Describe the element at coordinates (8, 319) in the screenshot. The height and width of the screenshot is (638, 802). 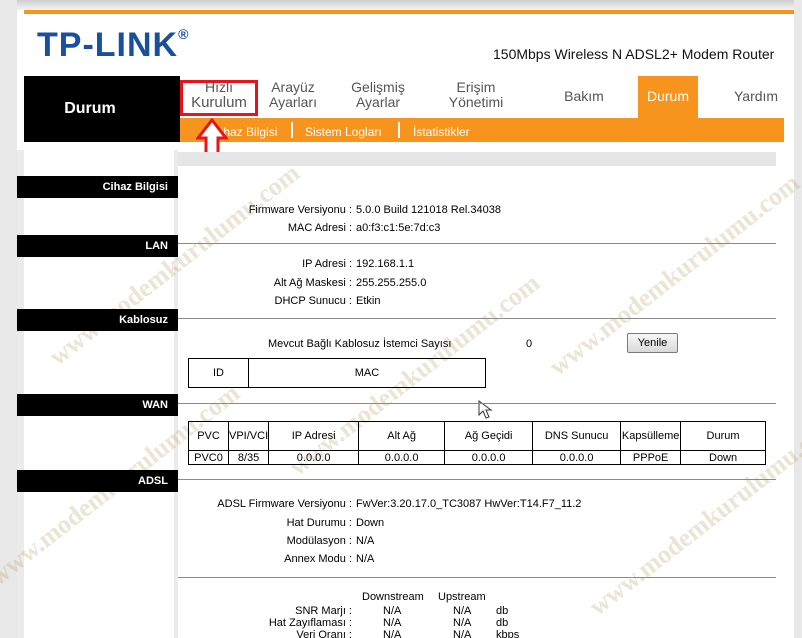
I see `window-left-edge` at that location.